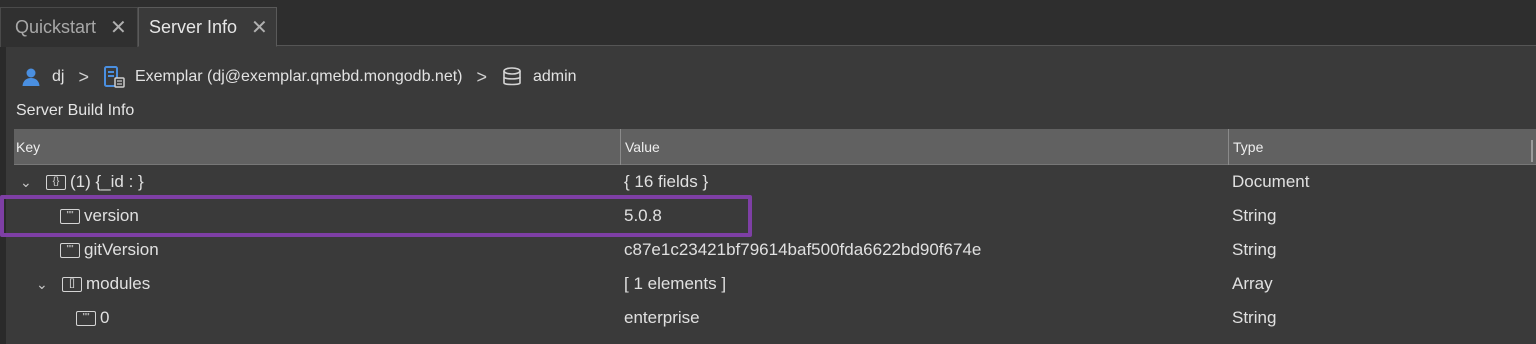  I want to click on server-icon, so click(114, 77).